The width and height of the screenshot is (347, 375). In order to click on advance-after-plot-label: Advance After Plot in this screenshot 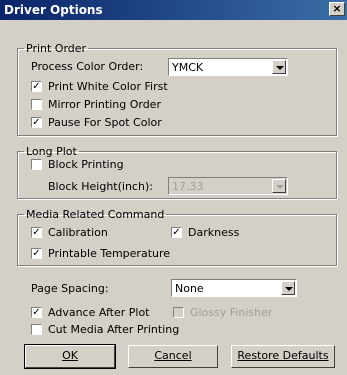, I will do `click(99, 312)`.